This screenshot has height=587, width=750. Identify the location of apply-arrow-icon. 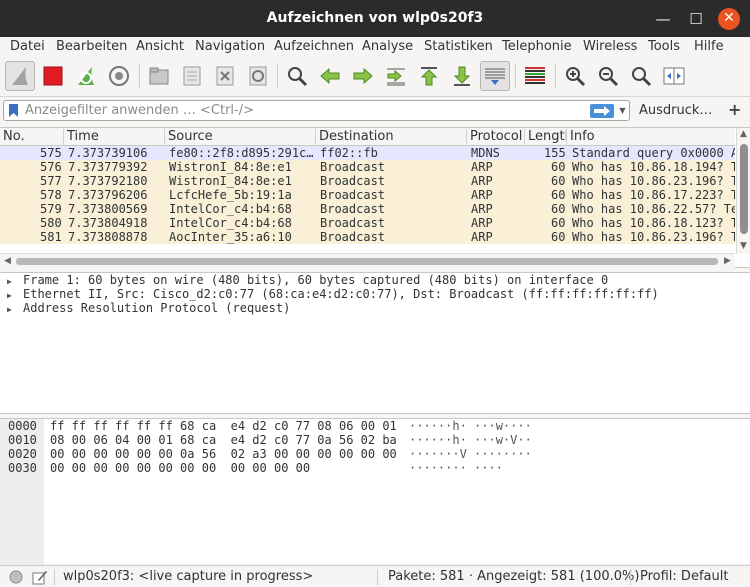
(602, 111).